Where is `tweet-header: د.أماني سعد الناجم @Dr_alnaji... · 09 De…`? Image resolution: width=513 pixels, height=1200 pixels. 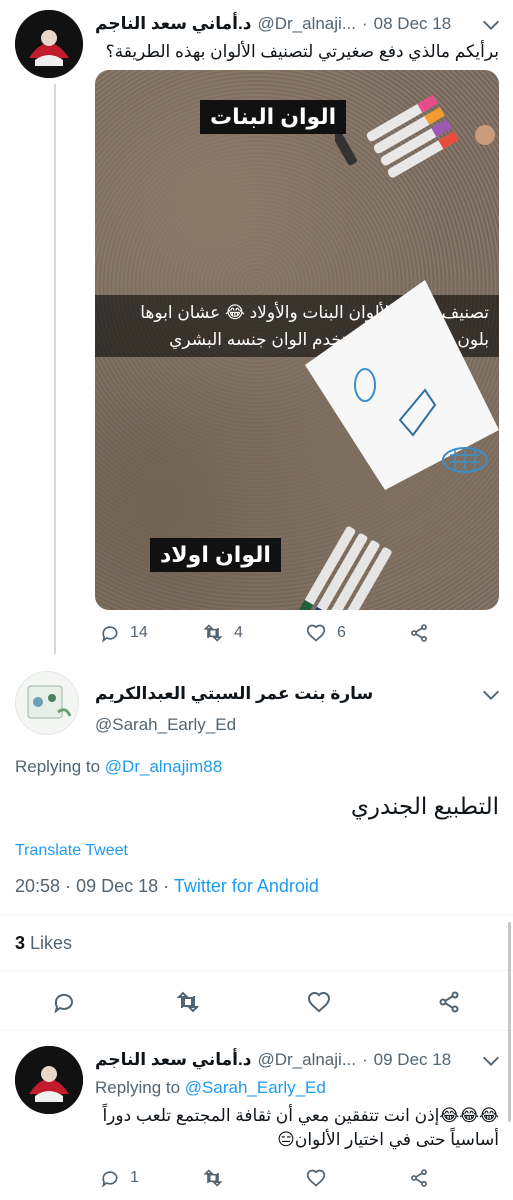 tweet-header: د.أماني سعد الناجم @Dr_alnaji... · 09 De… is located at coordinates (273, 1060).